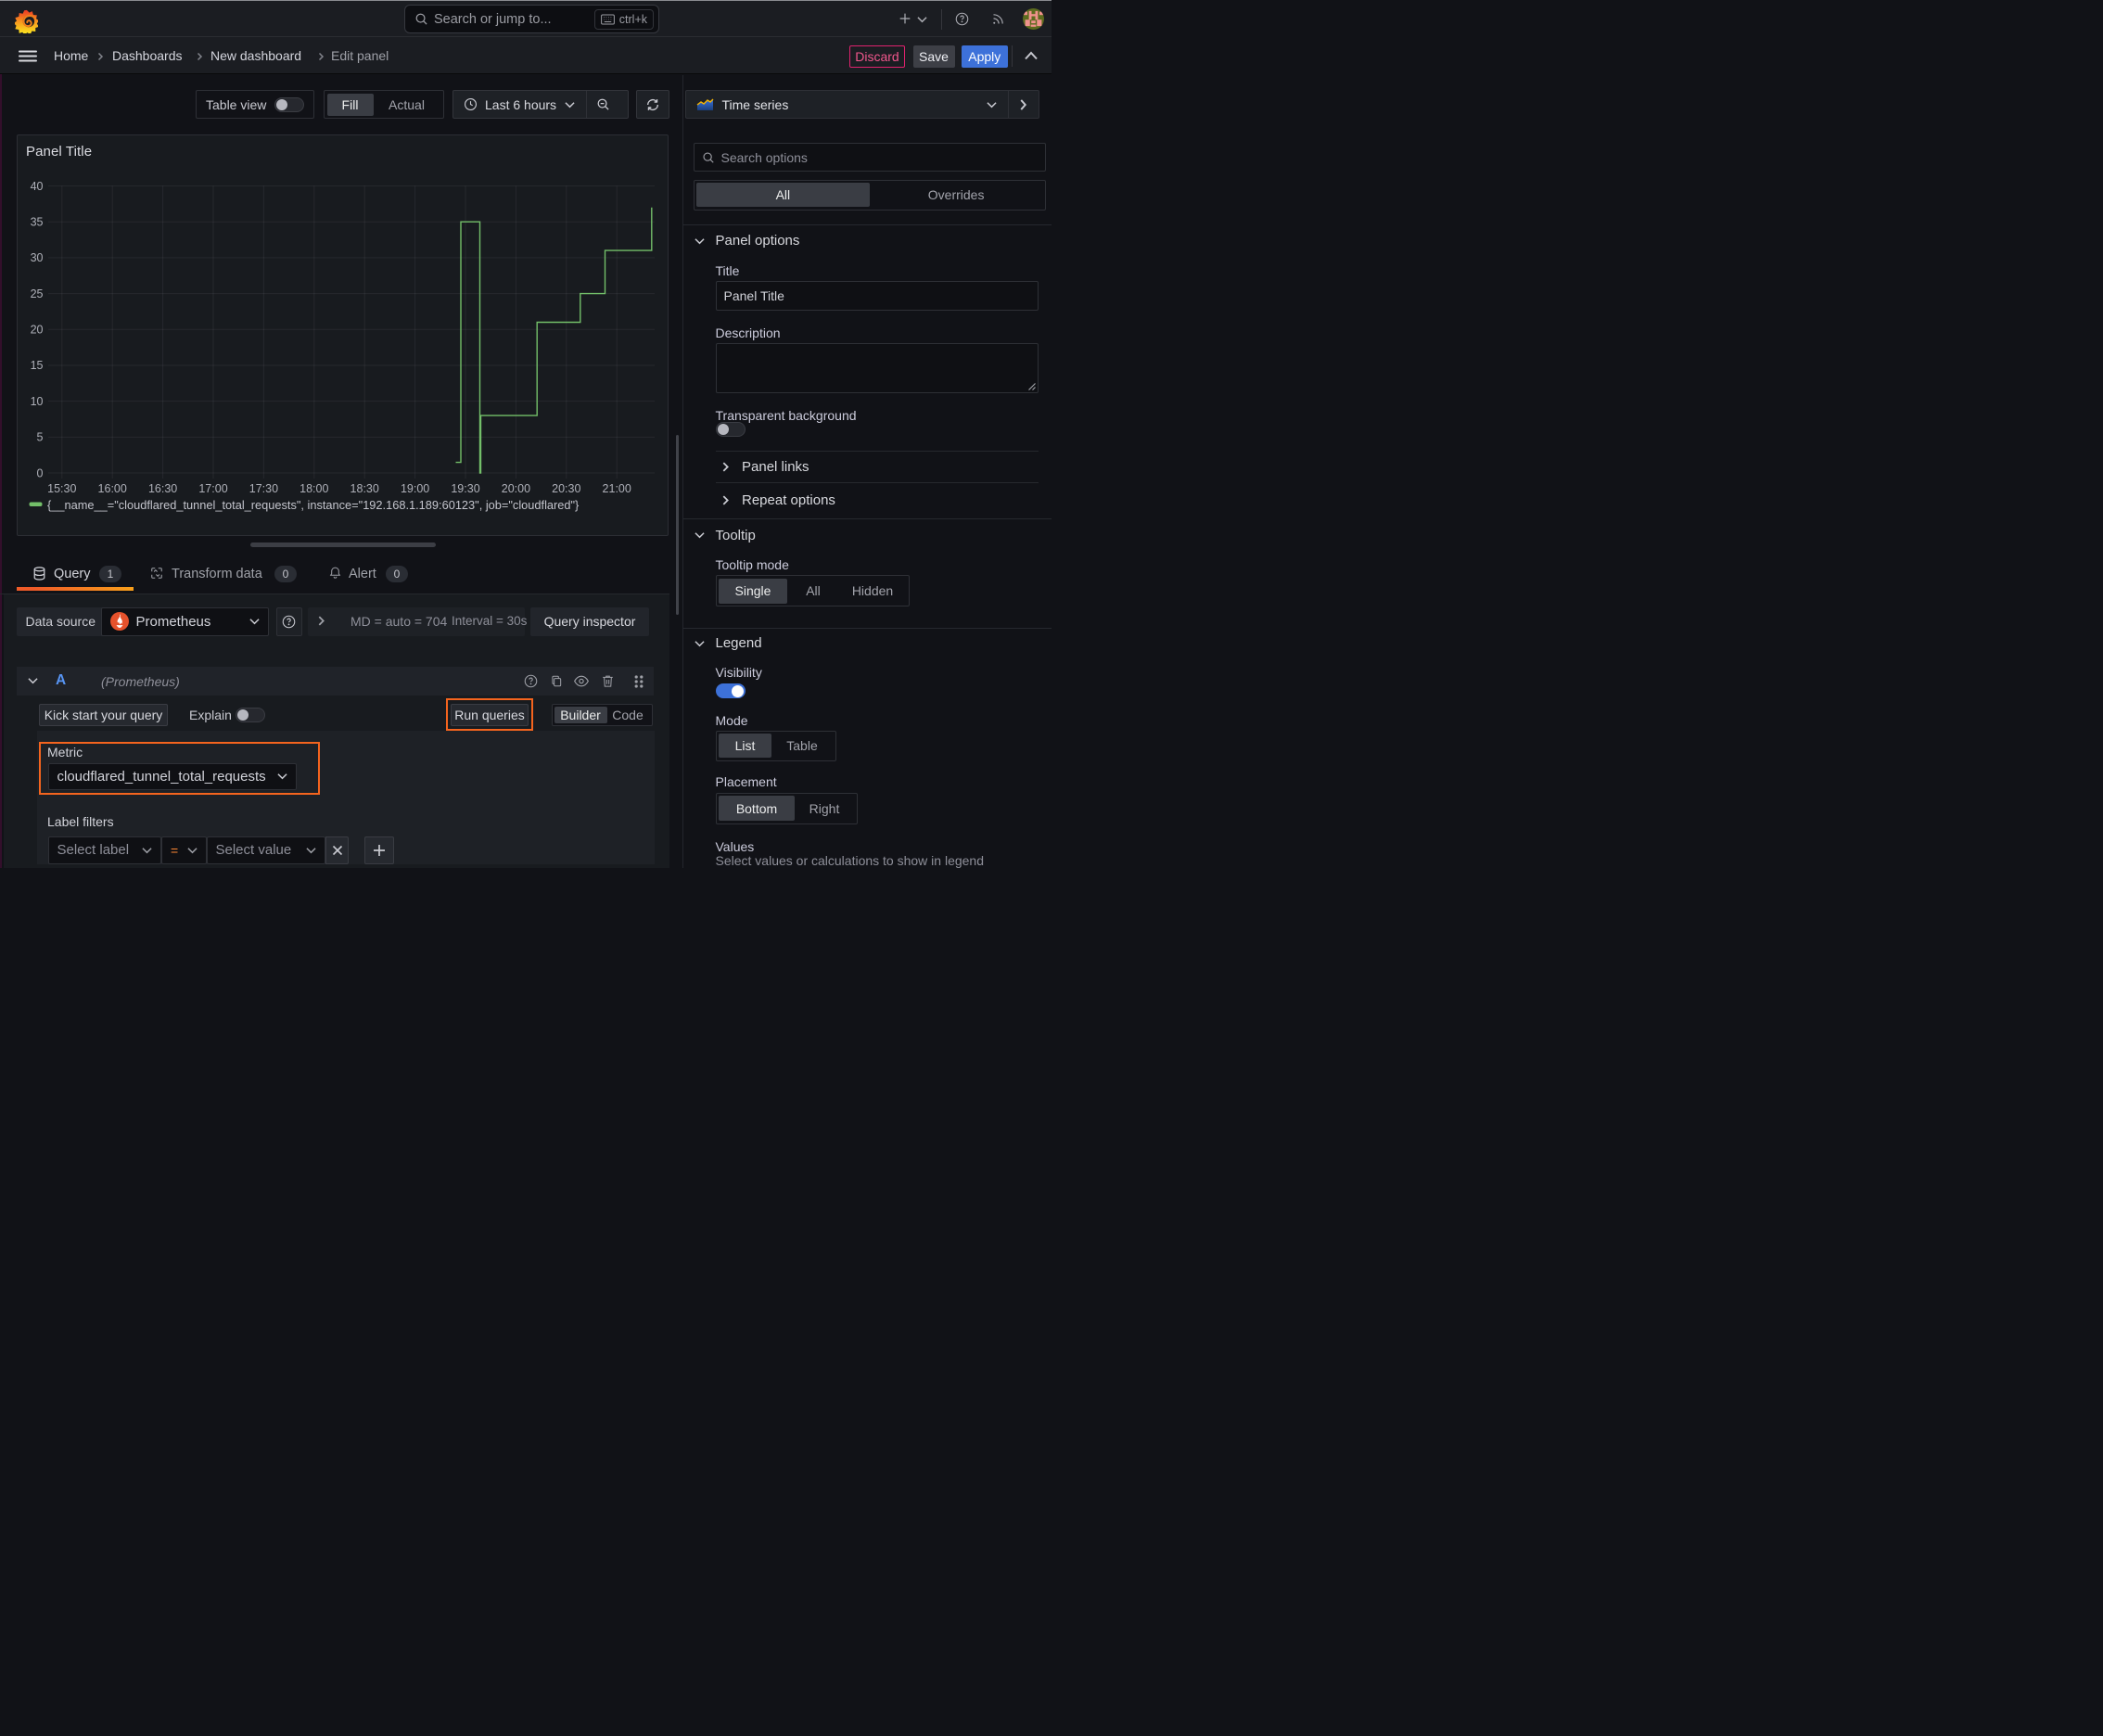 Image resolution: width=2103 pixels, height=1736 pixels. I want to click on svg-text: 18:30, so click(364, 488).